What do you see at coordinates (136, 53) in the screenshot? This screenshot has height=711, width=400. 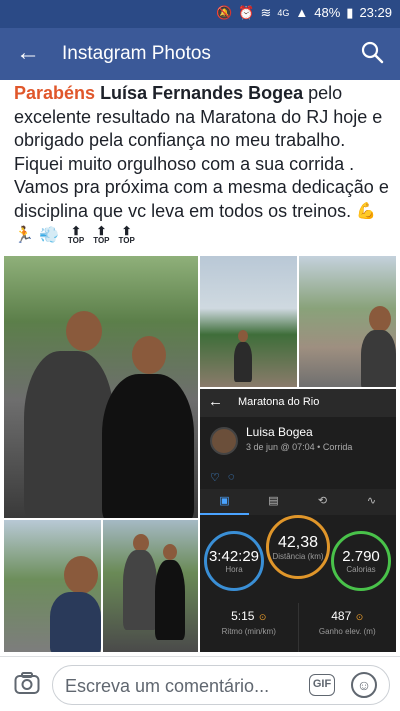 I see `page-title: Instagram Photos` at bounding box center [136, 53].